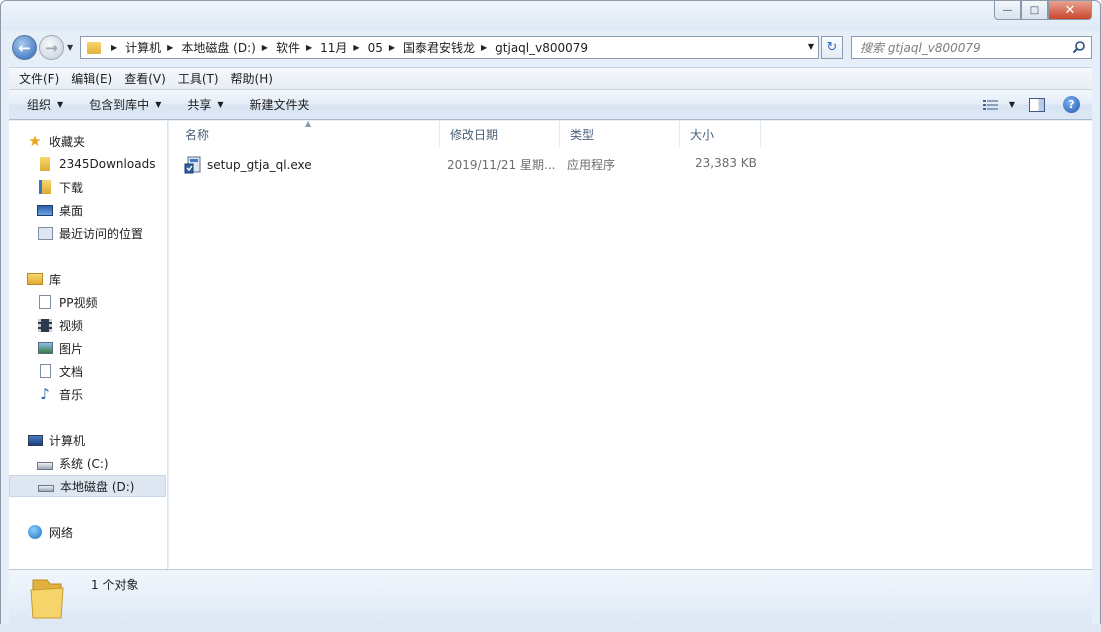 The width and height of the screenshot is (1101, 632). What do you see at coordinates (45, 233) in the screenshot?
I see `recent-places-icon` at bounding box center [45, 233].